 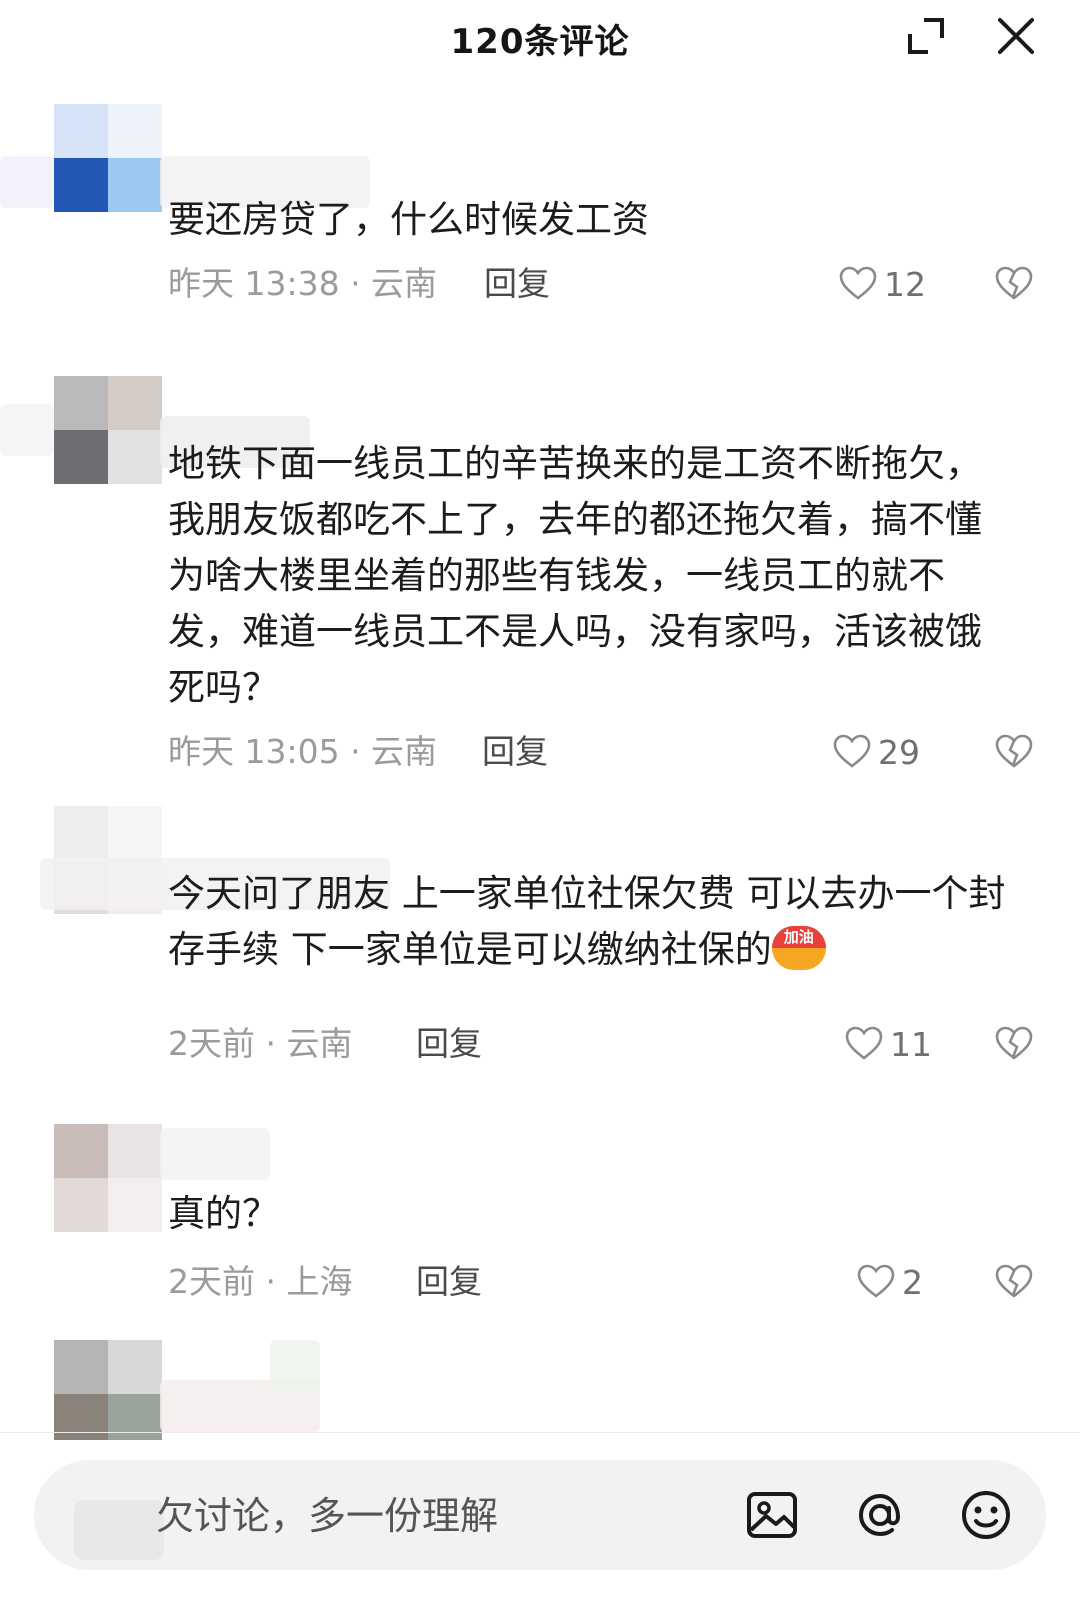 I want to click on comment-text: 真的？, so click(x=223, y=1213).